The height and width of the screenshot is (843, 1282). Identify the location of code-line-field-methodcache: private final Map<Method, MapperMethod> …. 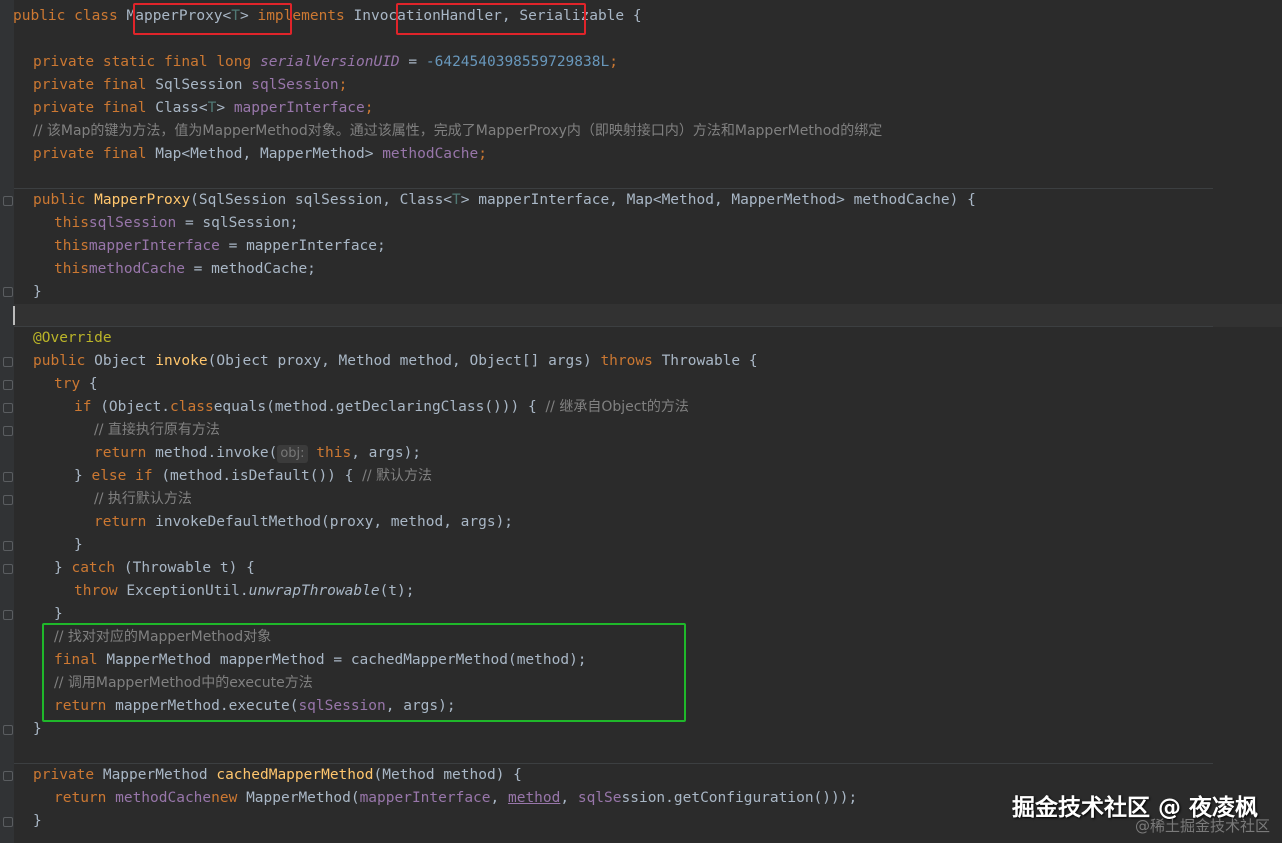
(260, 154).